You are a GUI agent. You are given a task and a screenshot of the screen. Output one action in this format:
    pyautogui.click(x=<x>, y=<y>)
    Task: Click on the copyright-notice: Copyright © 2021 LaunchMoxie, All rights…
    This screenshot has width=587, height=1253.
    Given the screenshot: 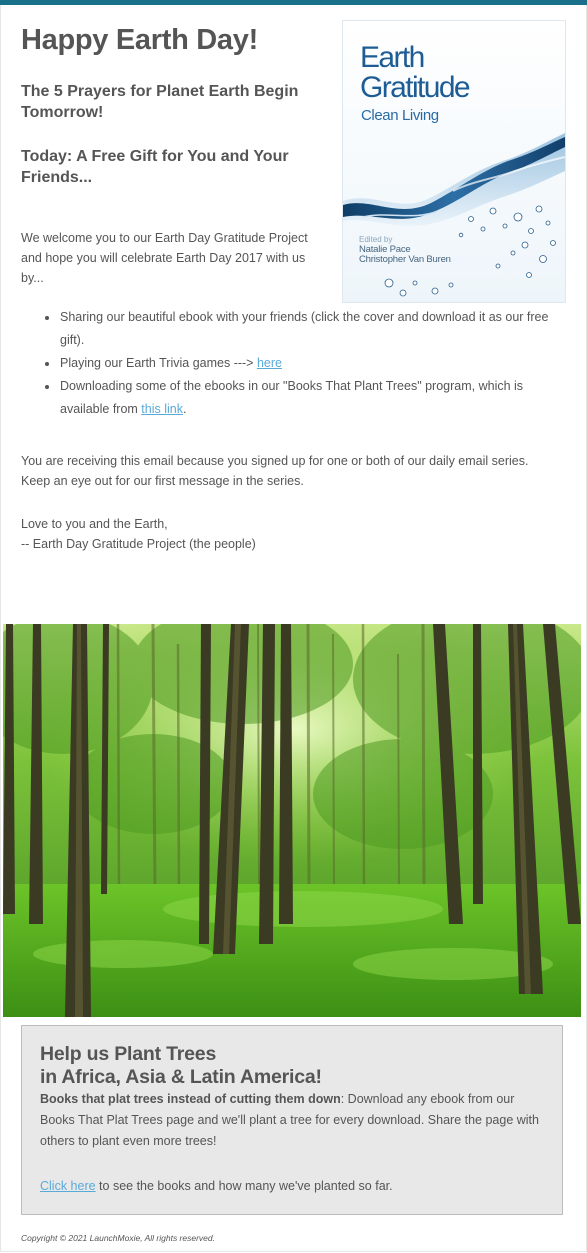 What is the action you would take?
    pyautogui.click(x=118, y=1238)
    